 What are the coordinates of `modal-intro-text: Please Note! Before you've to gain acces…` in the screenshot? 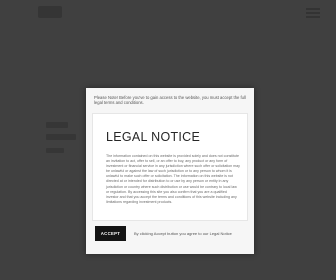 It's located at (170, 100).